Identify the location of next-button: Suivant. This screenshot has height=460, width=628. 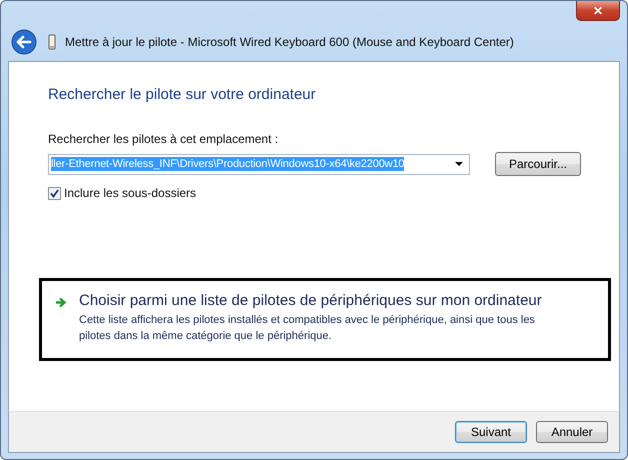
(491, 432).